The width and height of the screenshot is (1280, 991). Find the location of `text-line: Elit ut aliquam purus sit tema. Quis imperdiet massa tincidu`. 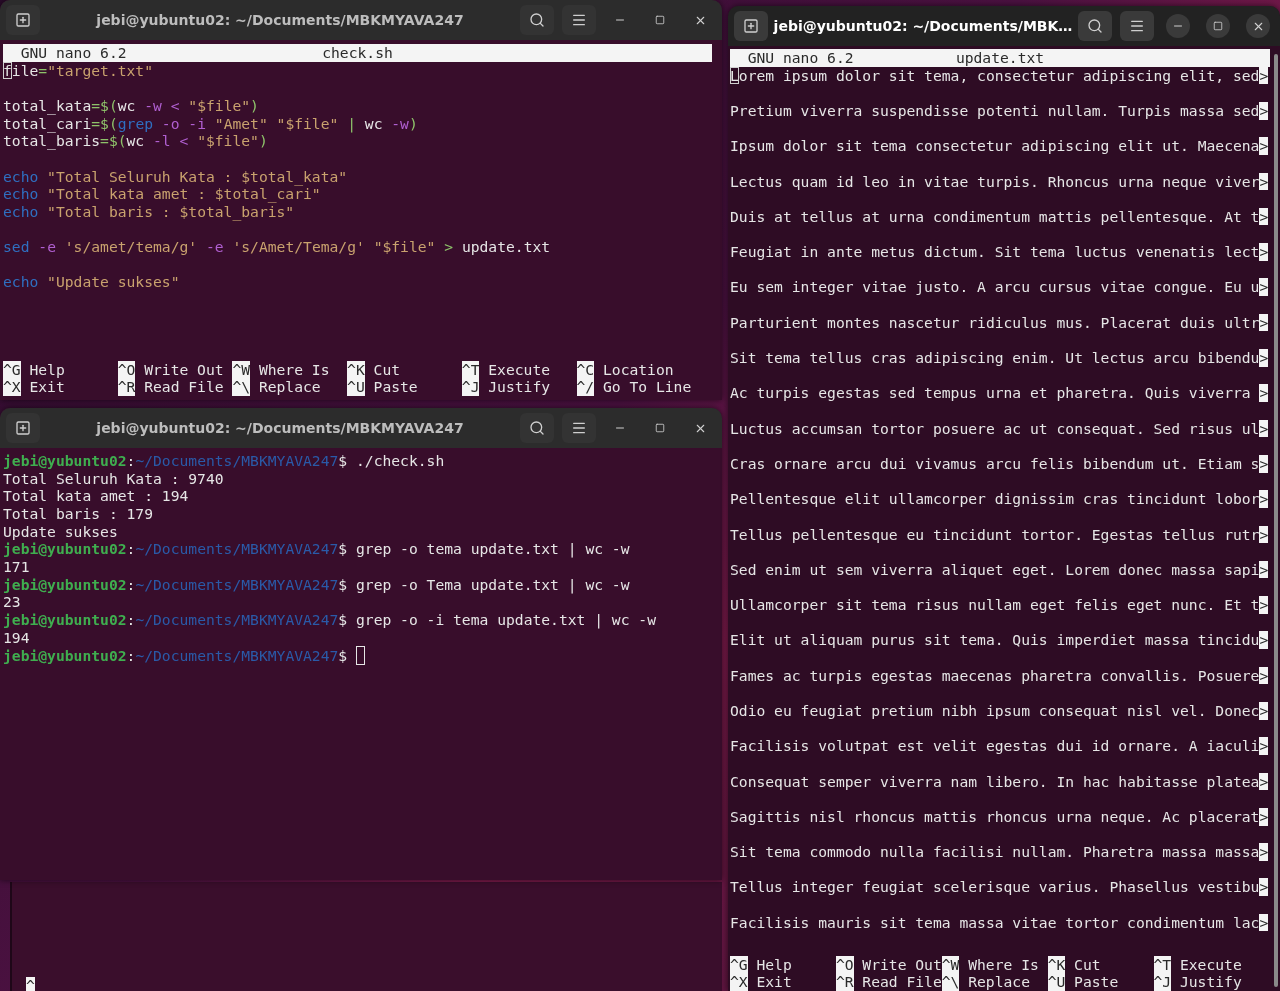

text-line: Elit ut aliquam purus sit tema. Quis imperdiet massa tincidu is located at coordinates (995, 640).